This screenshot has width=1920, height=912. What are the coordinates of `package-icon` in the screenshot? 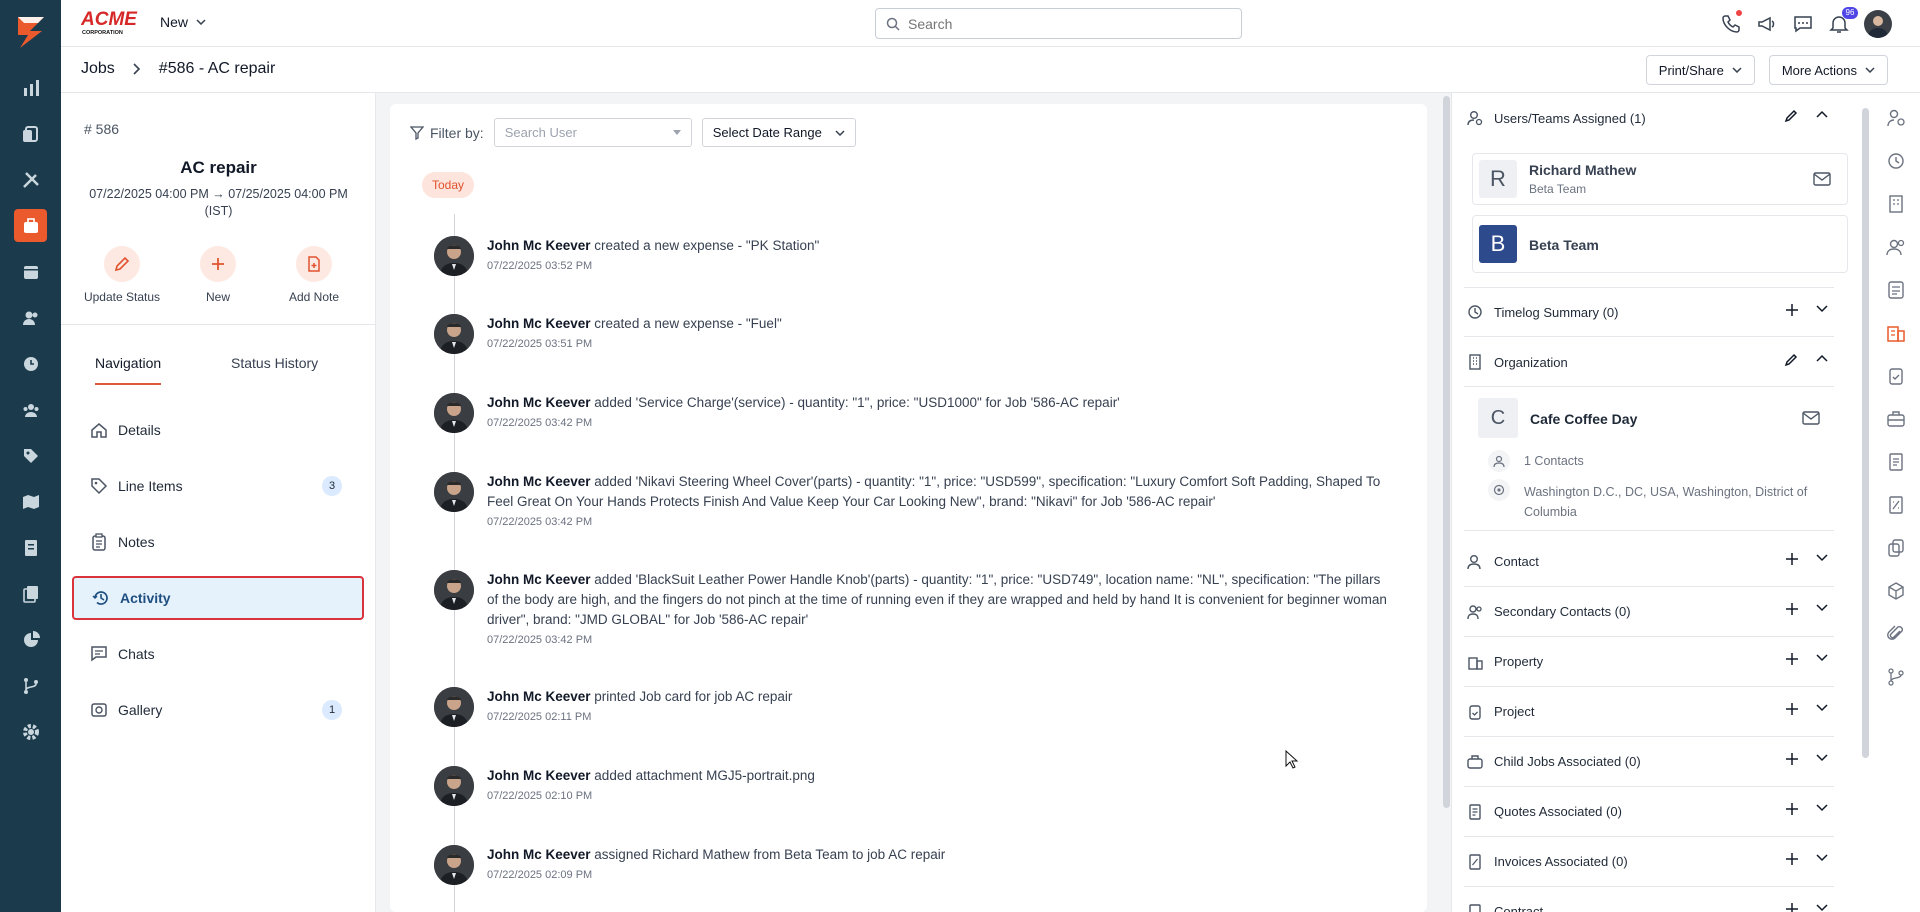 It's located at (1896, 591).